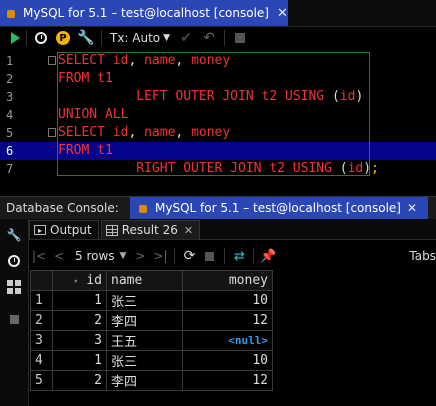  What do you see at coordinates (375, 168) in the screenshot?
I see `sql-punctuation: ;` at bounding box center [375, 168].